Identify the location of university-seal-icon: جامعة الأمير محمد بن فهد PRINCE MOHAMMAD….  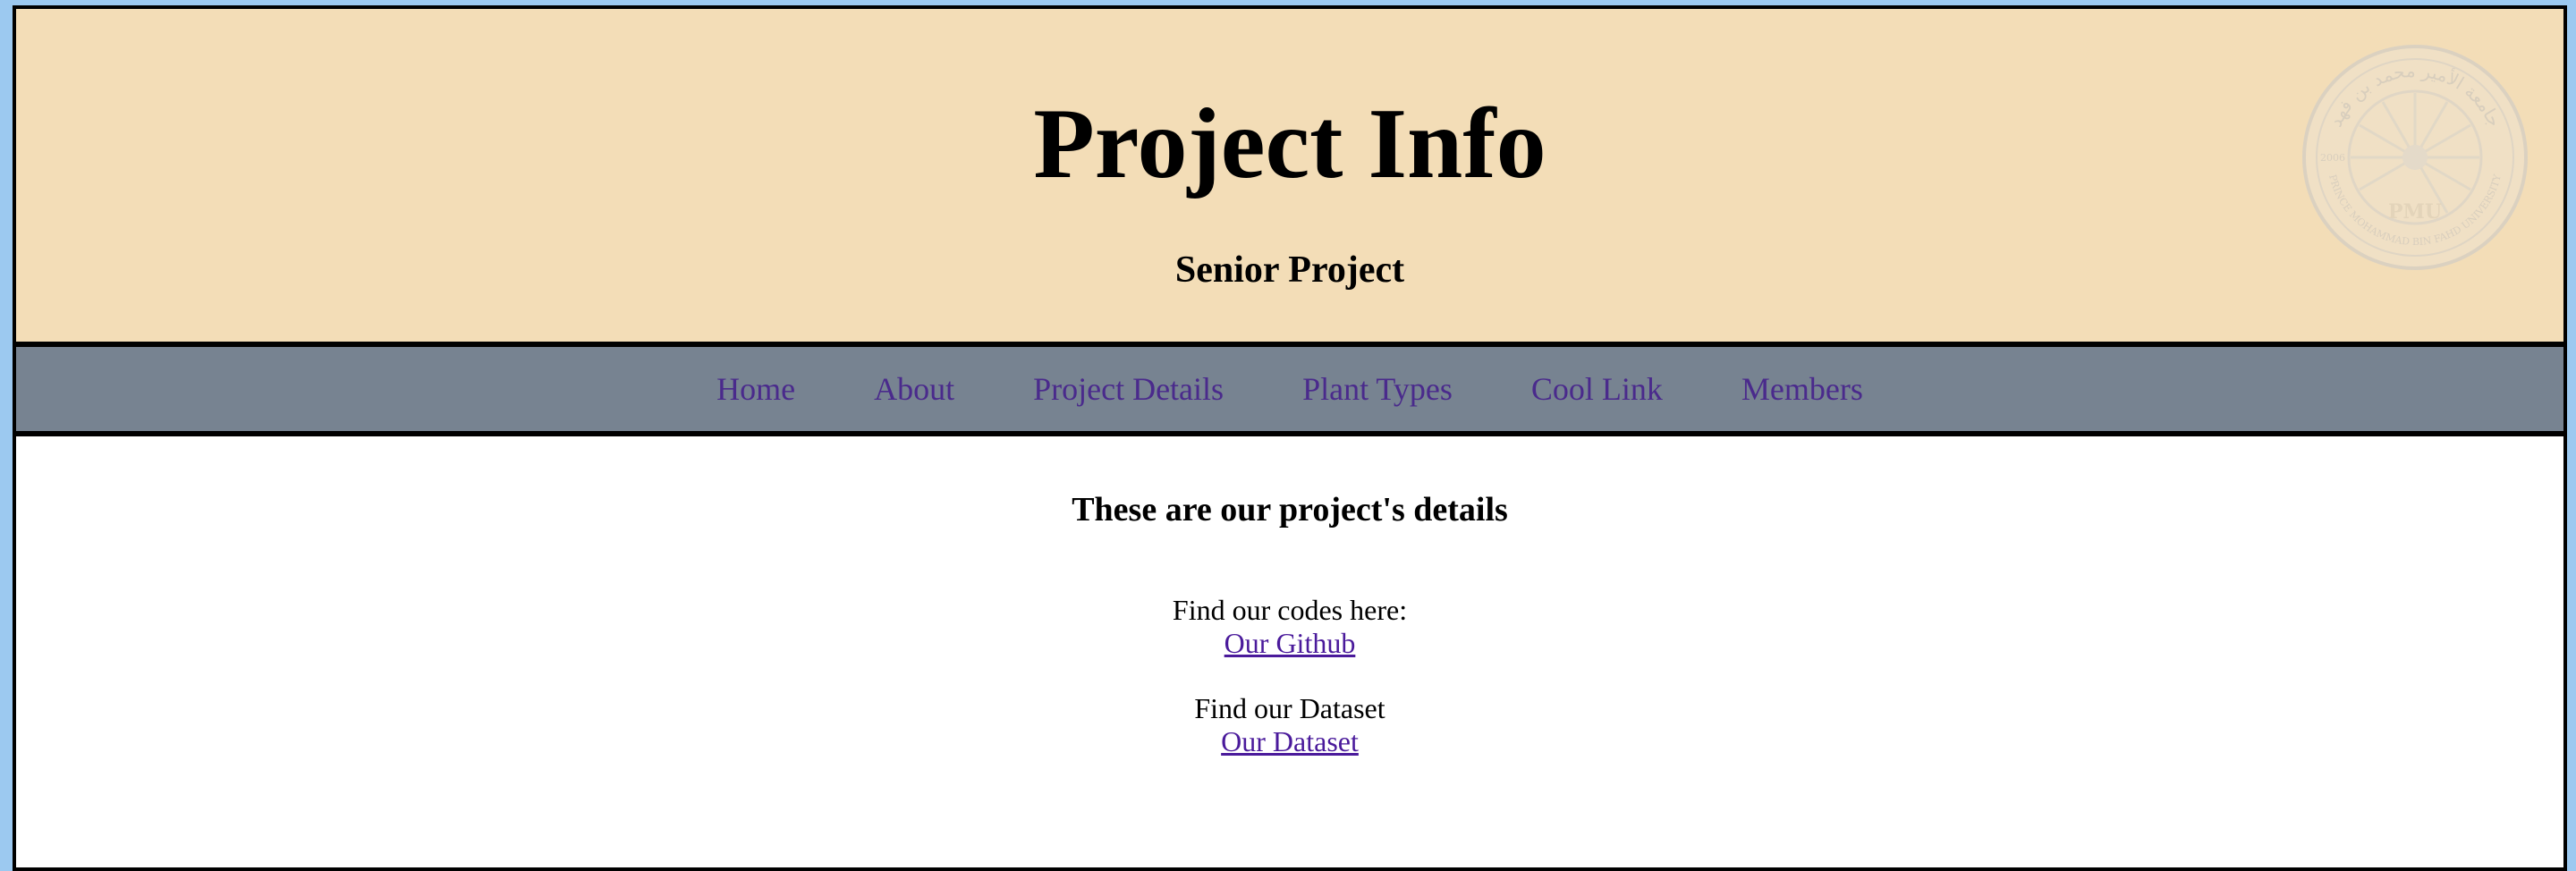
(2415, 157).